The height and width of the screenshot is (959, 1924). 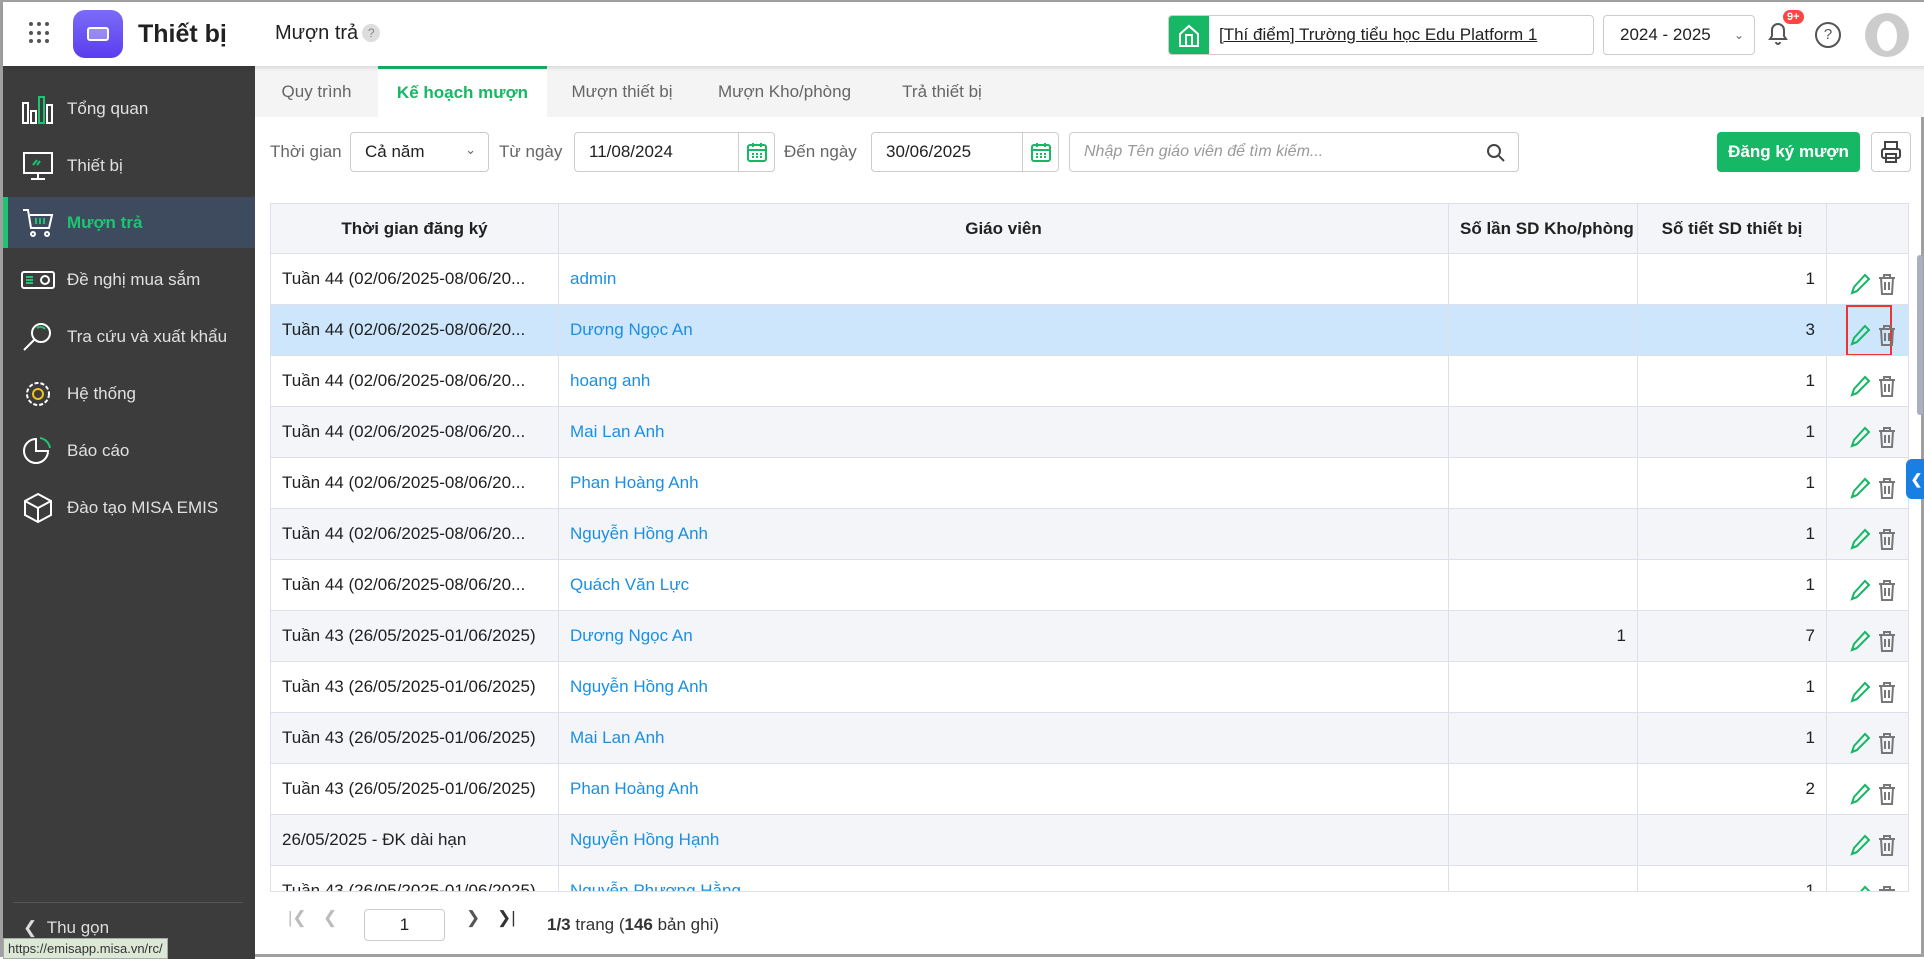 What do you see at coordinates (644, 839) in the screenshot?
I see `teacher-link: Nguyễn Hồng Hạnh` at bounding box center [644, 839].